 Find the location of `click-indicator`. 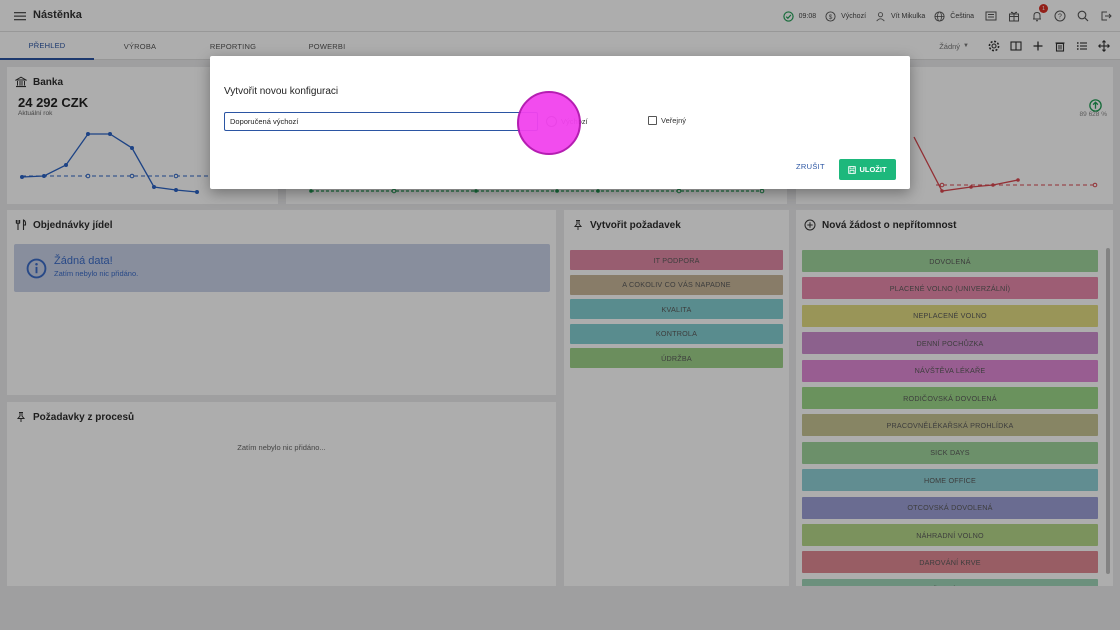

click-indicator is located at coordinates (549, 123).